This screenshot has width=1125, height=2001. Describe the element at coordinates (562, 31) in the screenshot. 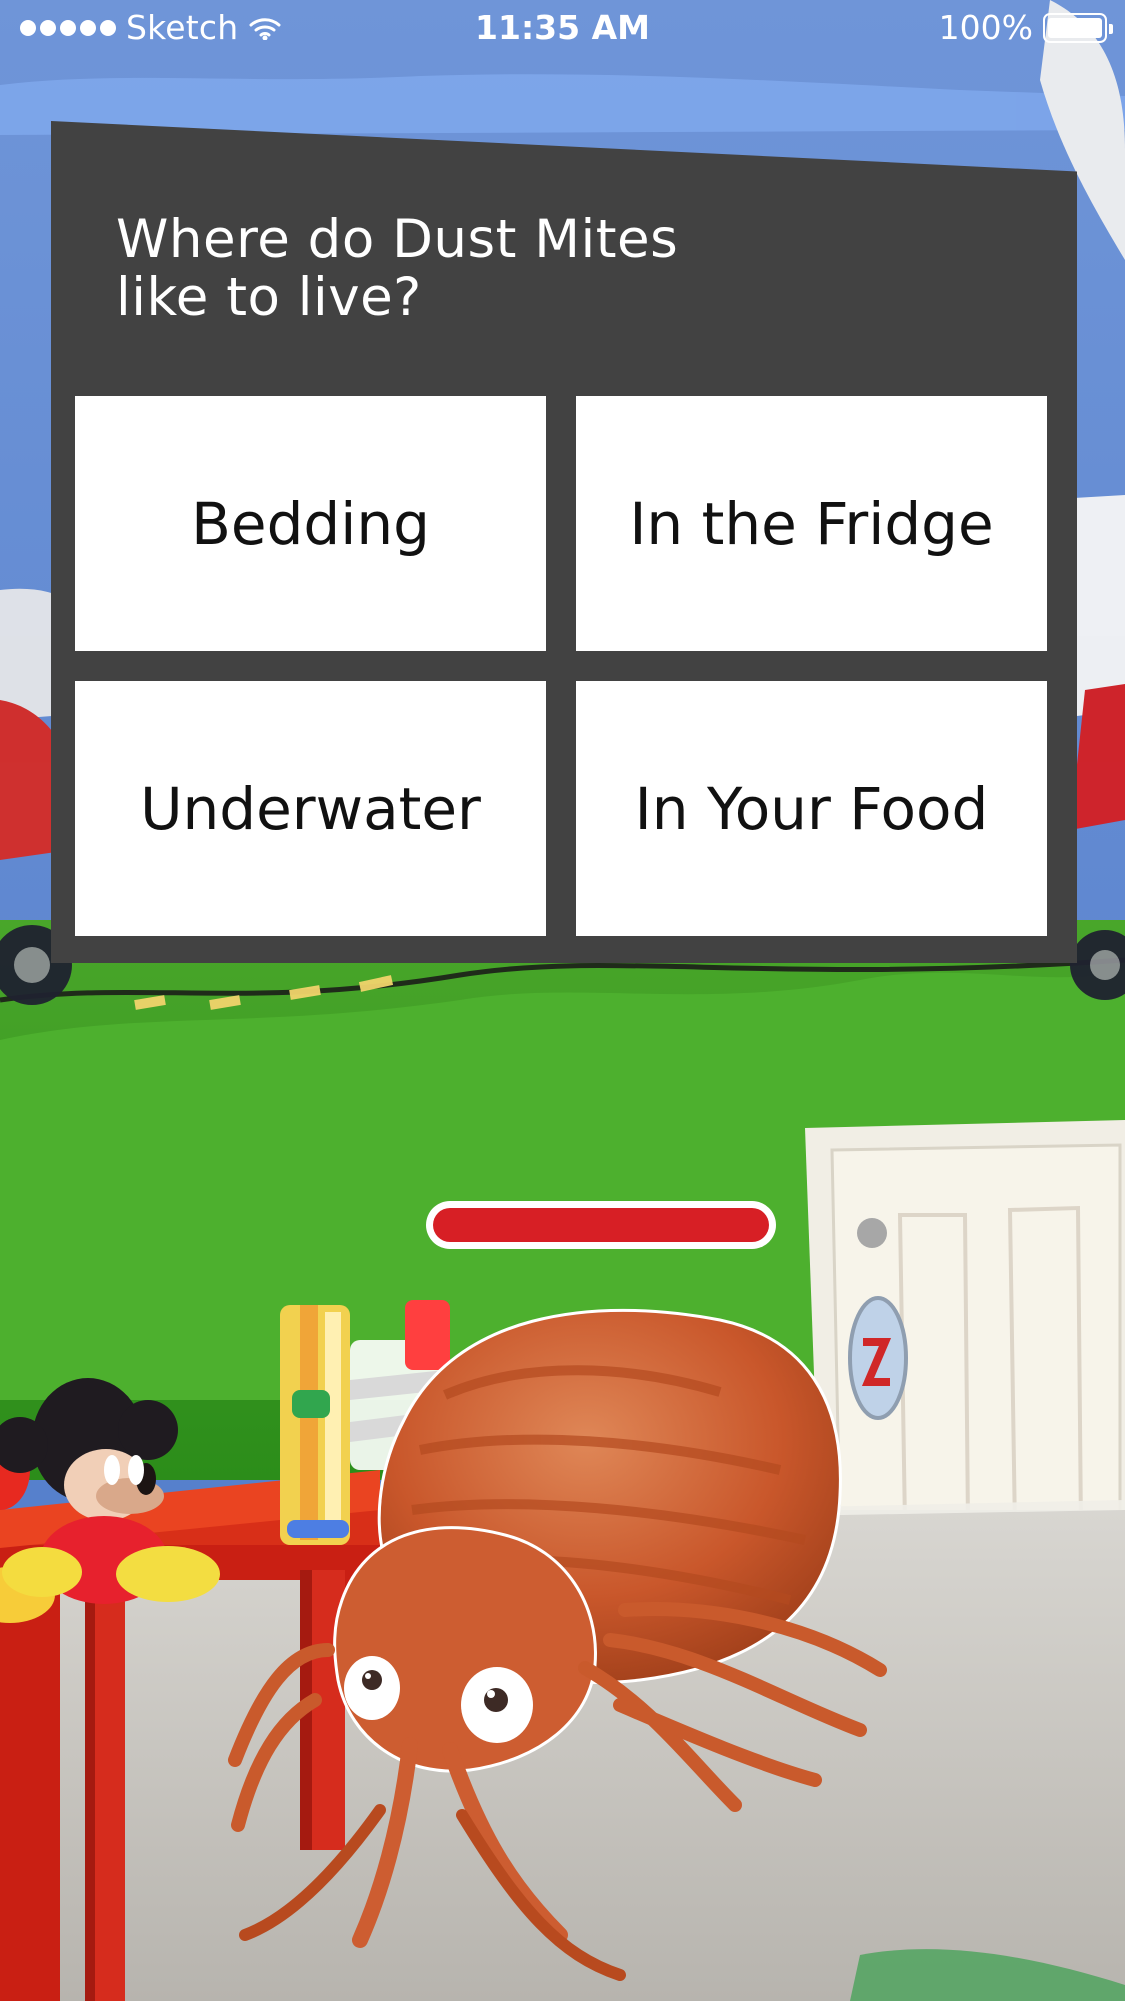

I see `status-bar: Sketch 11:35 AM 100%` at that location.